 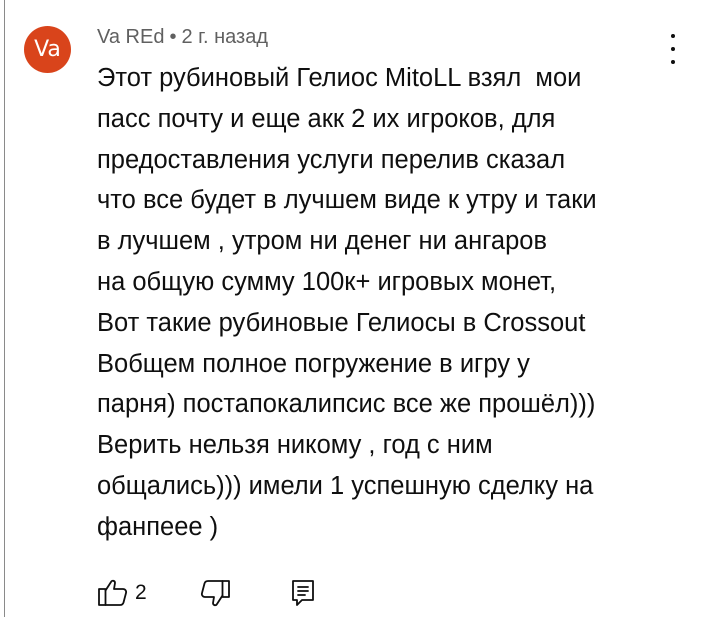 What do you see at coordinates (322, 241) in the screenshot?
I see `comment-line: в лучшем , утром ни денег ни ангаров` at bounding box center [322, 241].